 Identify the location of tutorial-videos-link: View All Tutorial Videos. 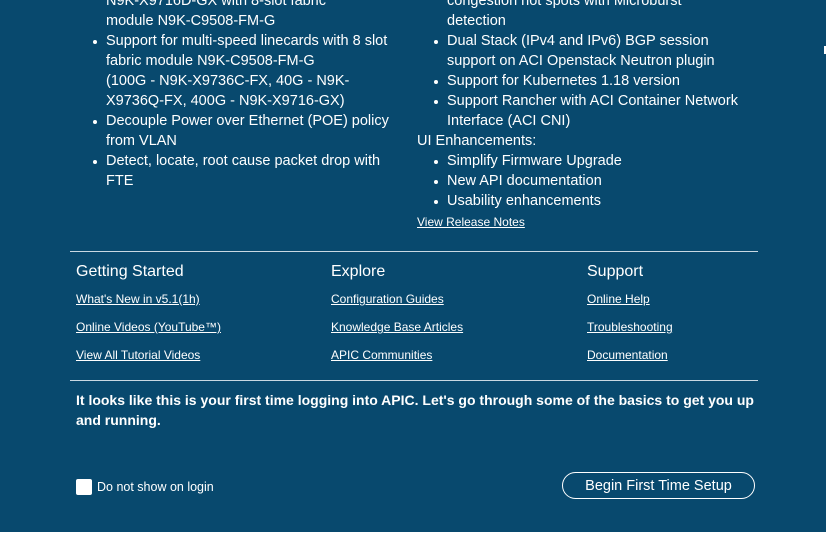
(148, 355).